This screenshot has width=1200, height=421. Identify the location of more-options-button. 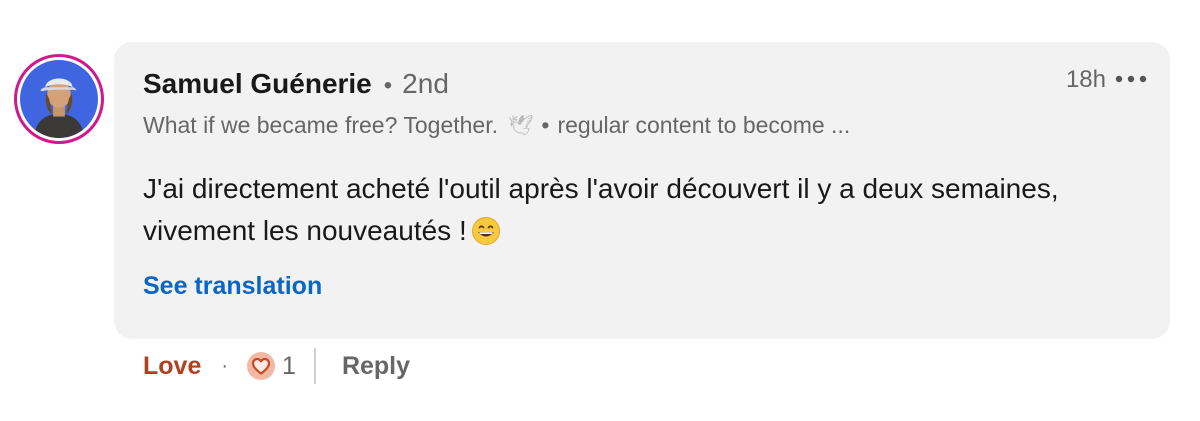
(1131, 79).